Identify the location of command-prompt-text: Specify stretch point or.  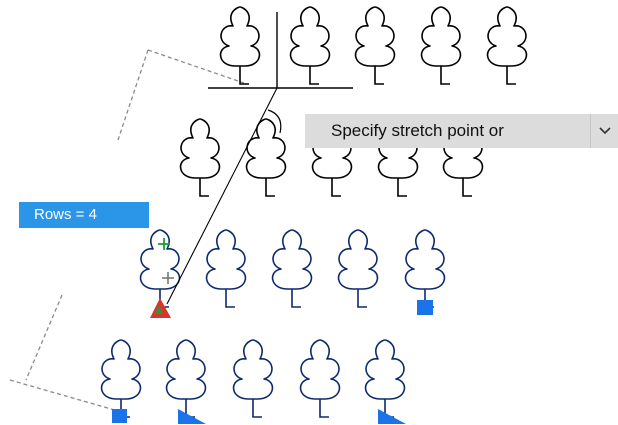
(417, 130).